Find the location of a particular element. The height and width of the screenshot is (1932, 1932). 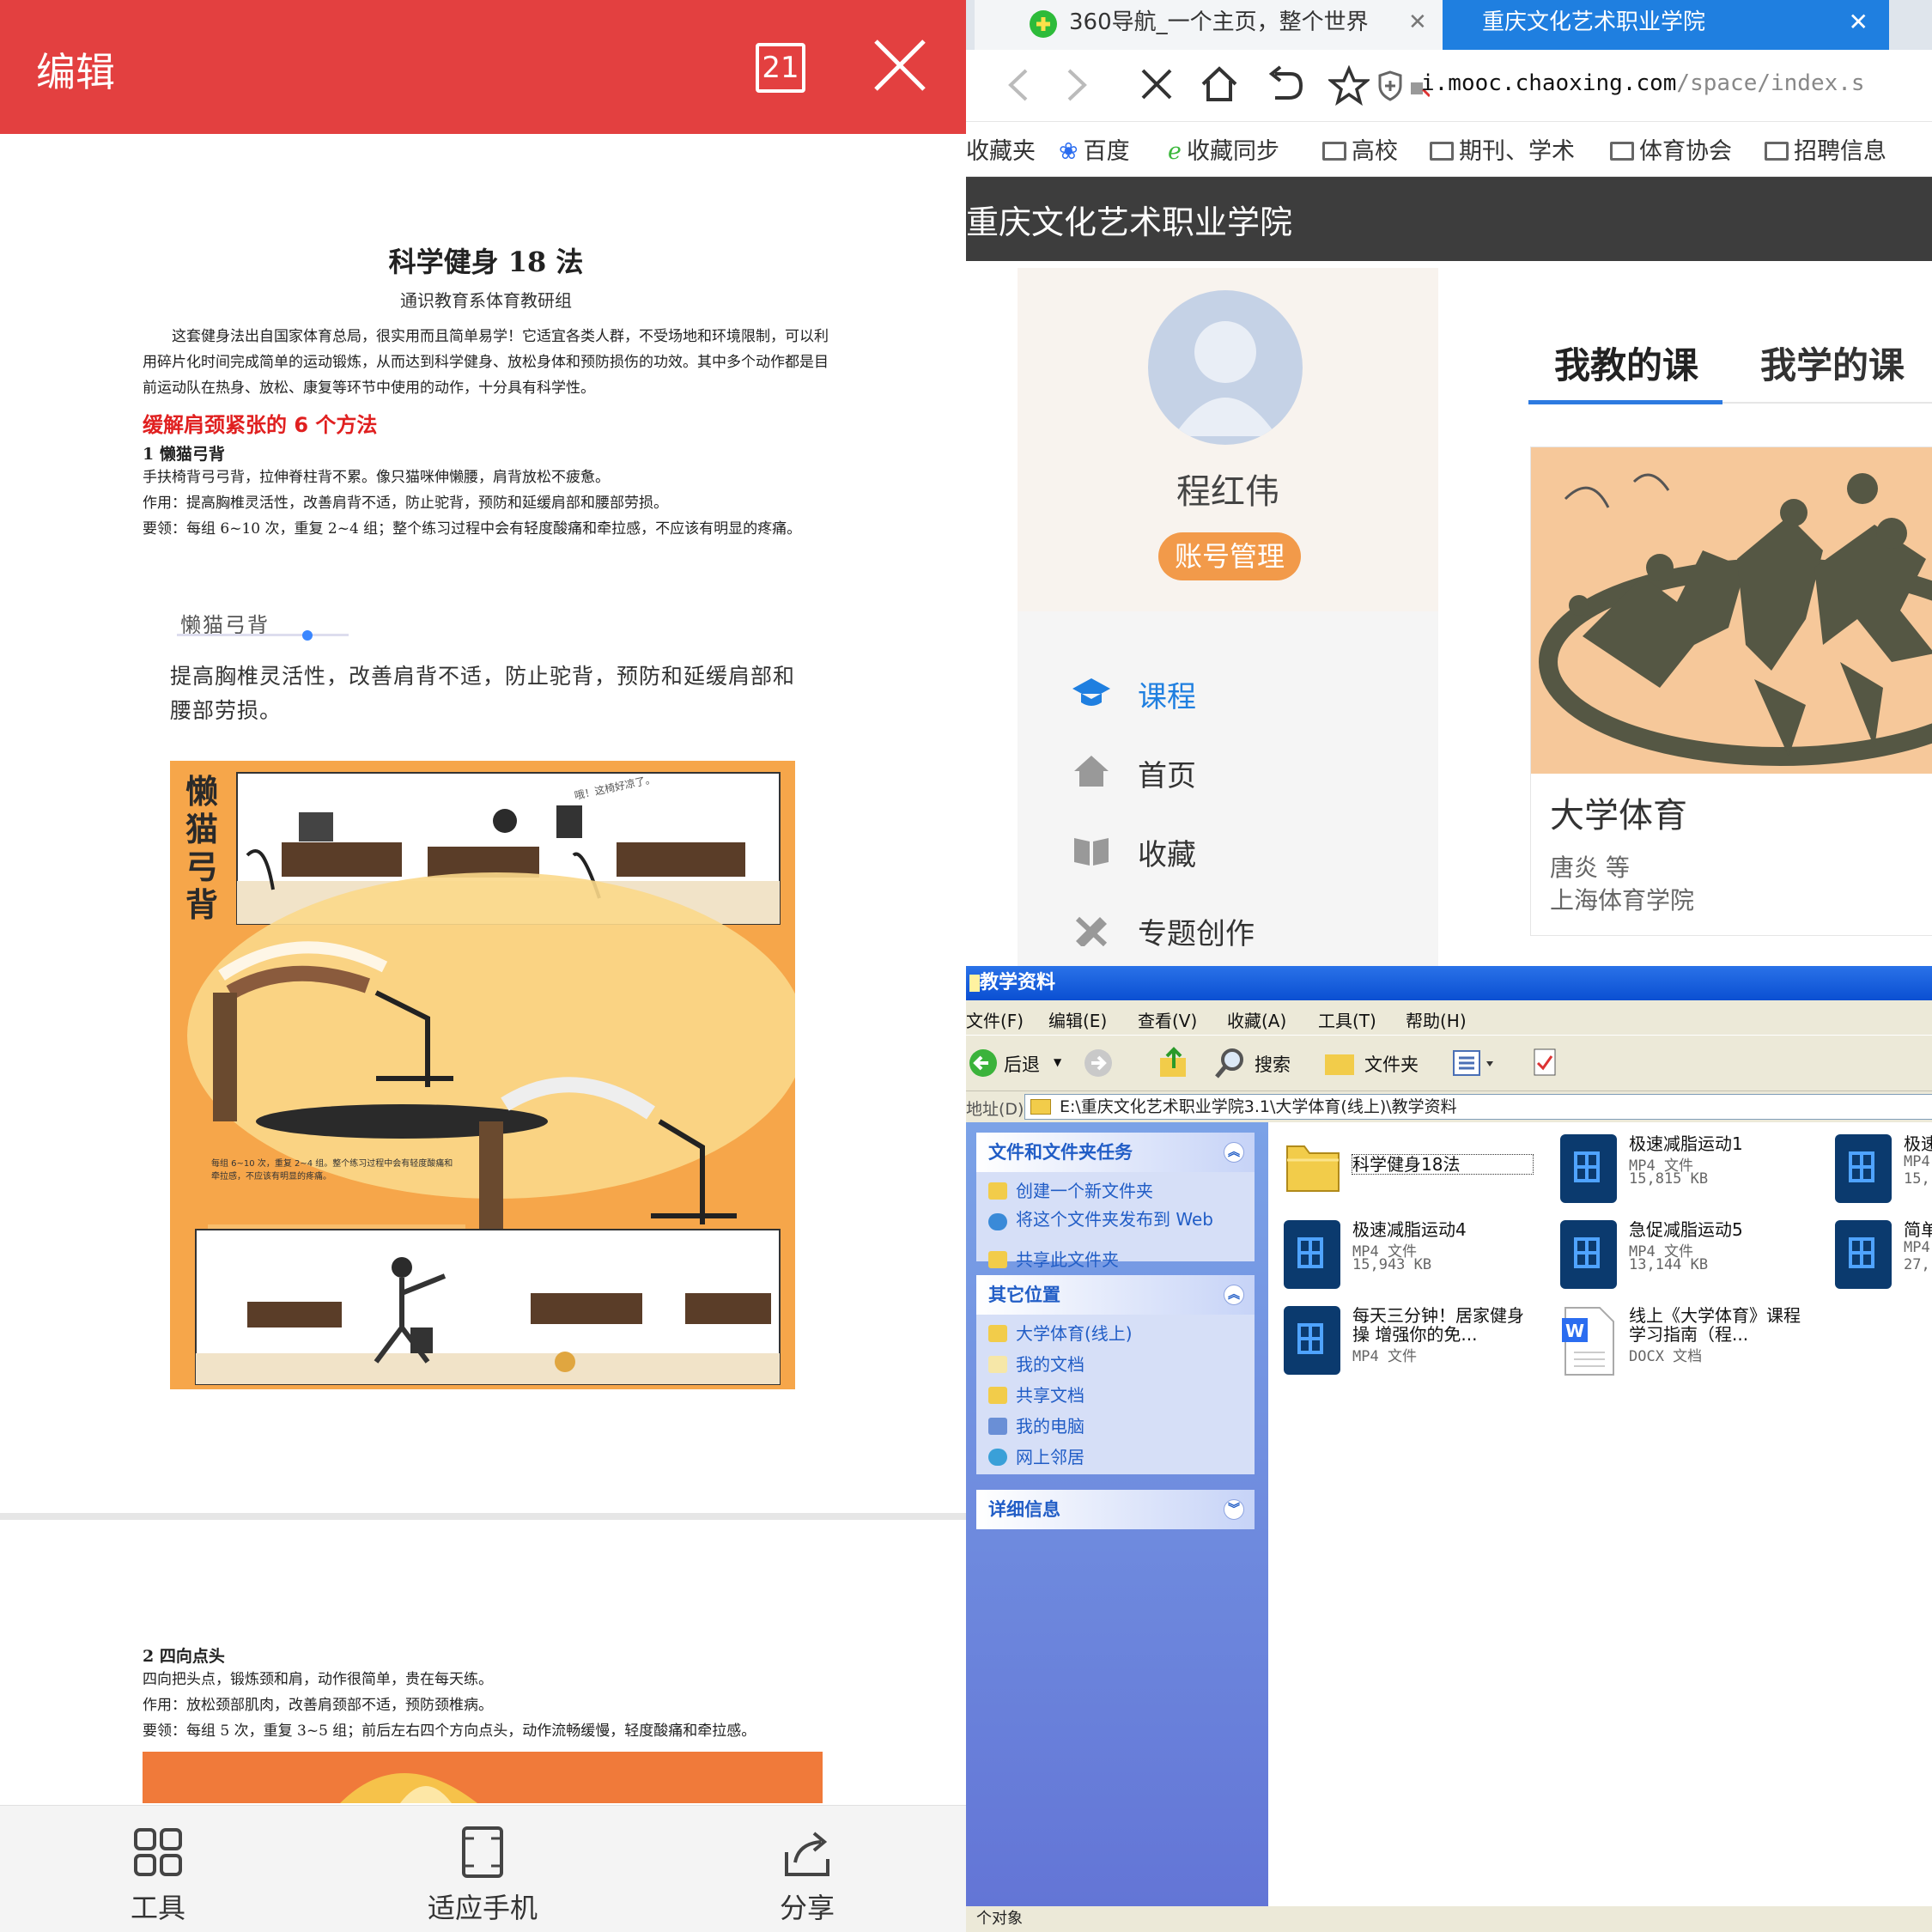

tab-college: 重庆文化艺术职业学院 ✕ is located at coordinates (1666, 25).